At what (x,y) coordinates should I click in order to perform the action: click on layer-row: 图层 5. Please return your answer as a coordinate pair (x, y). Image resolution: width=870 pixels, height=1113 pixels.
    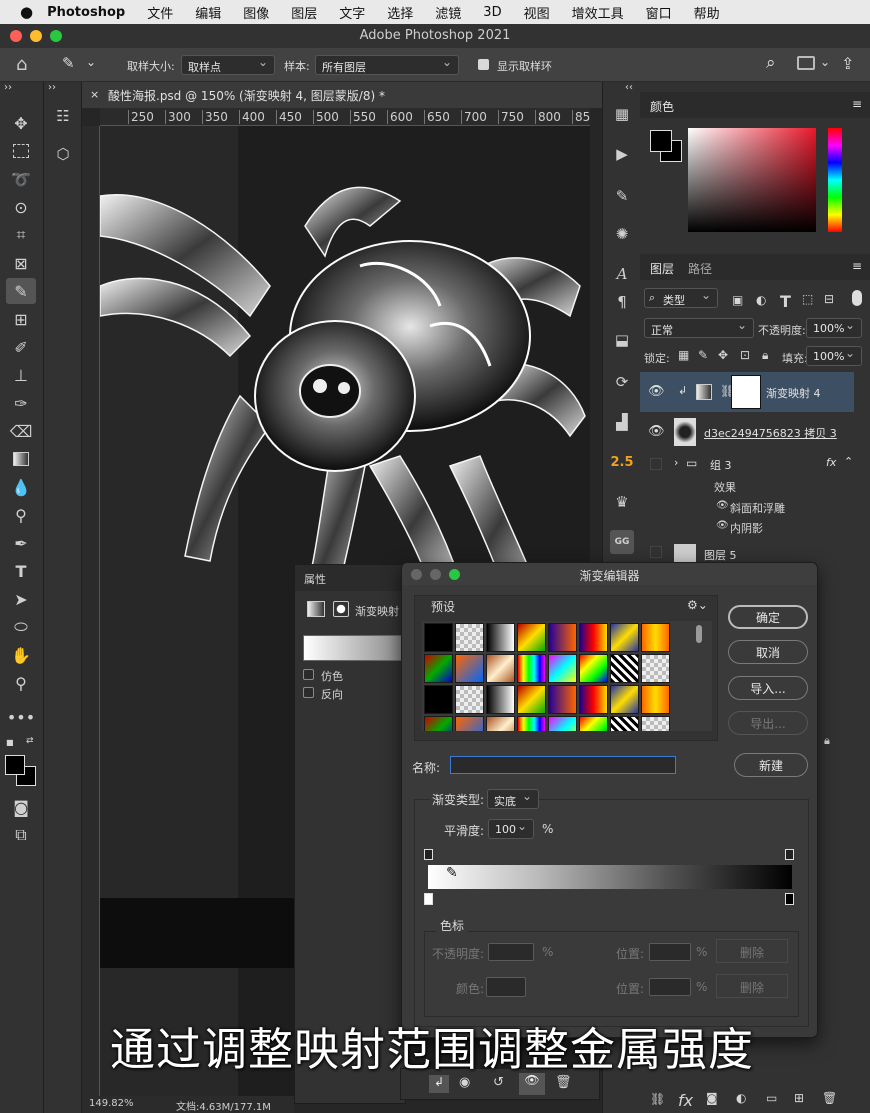
    Looking at the image, I should click on (747, 552).